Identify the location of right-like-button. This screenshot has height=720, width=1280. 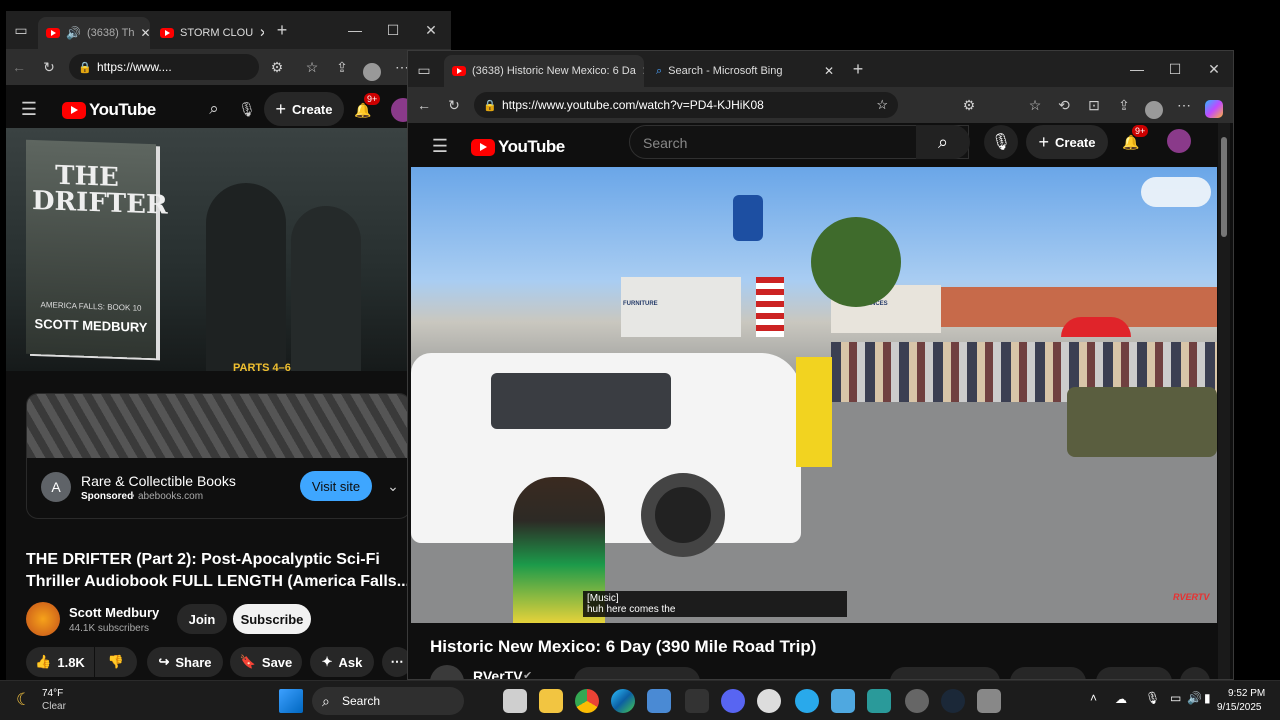
(945, 673).